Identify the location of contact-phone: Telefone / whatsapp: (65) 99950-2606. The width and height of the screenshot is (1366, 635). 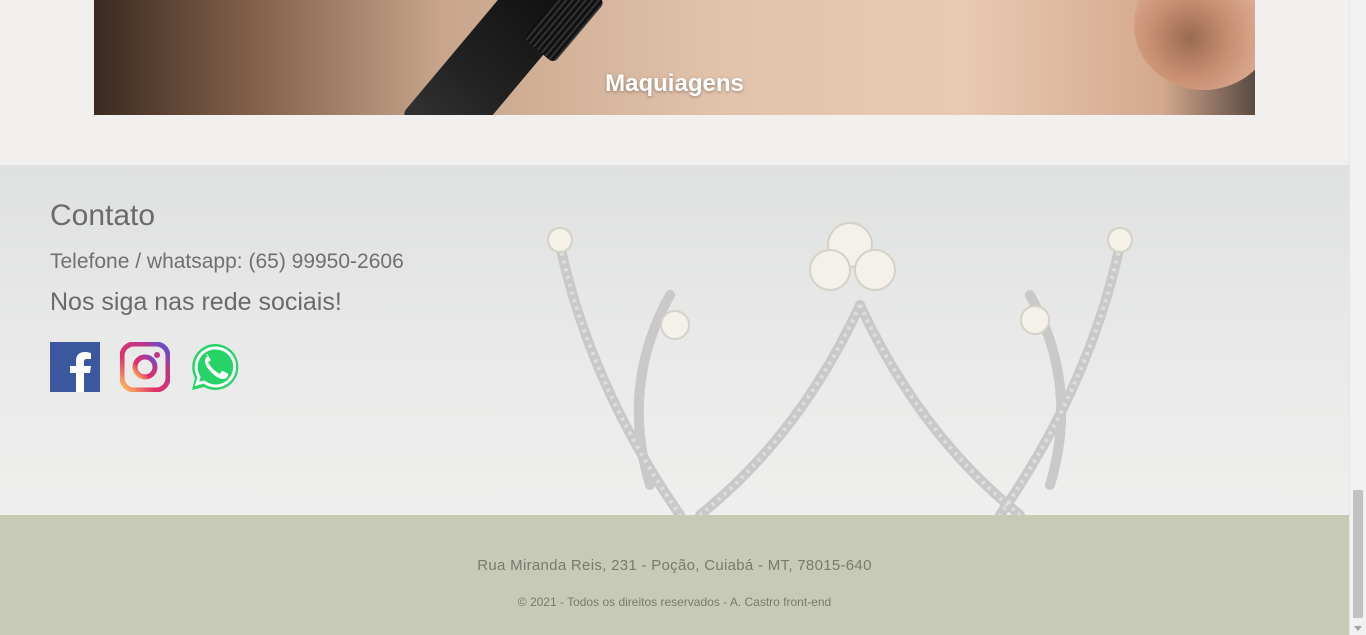
(227, 261).